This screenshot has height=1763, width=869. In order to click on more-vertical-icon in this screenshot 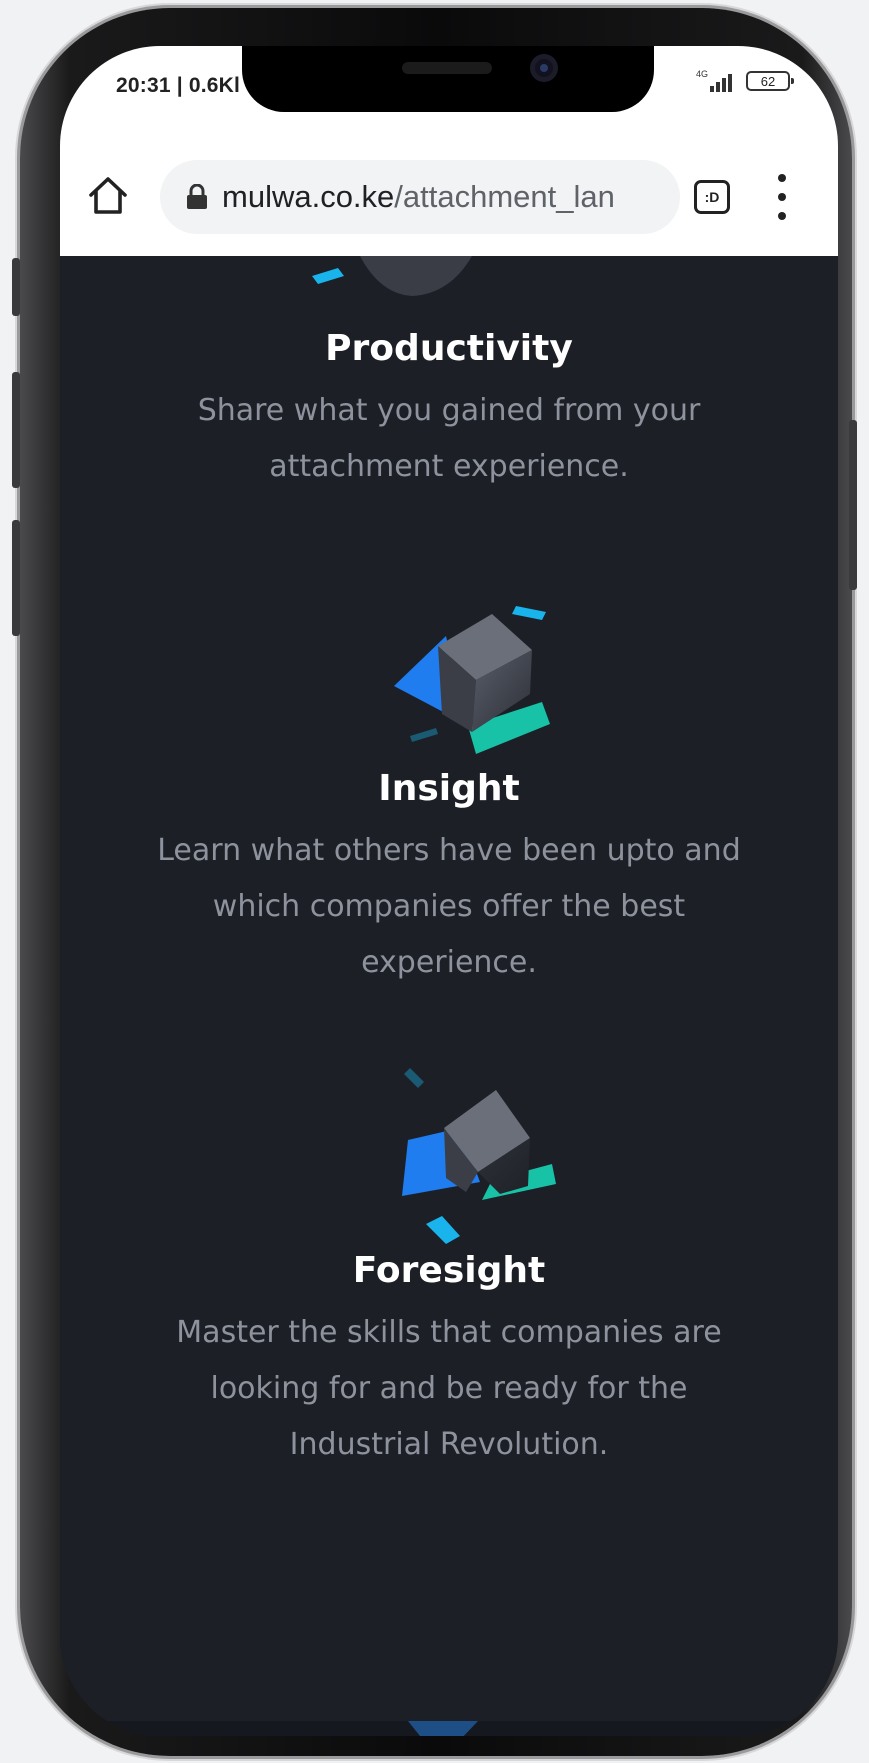, I will do `click(782, 197)`.